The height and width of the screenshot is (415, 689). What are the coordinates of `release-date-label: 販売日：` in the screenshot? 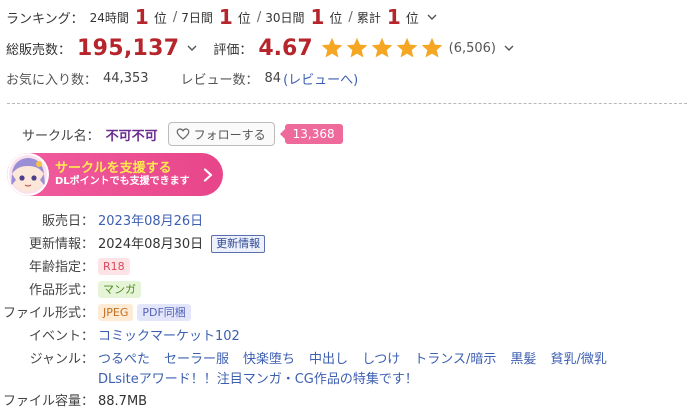 It's located at (67, 221).